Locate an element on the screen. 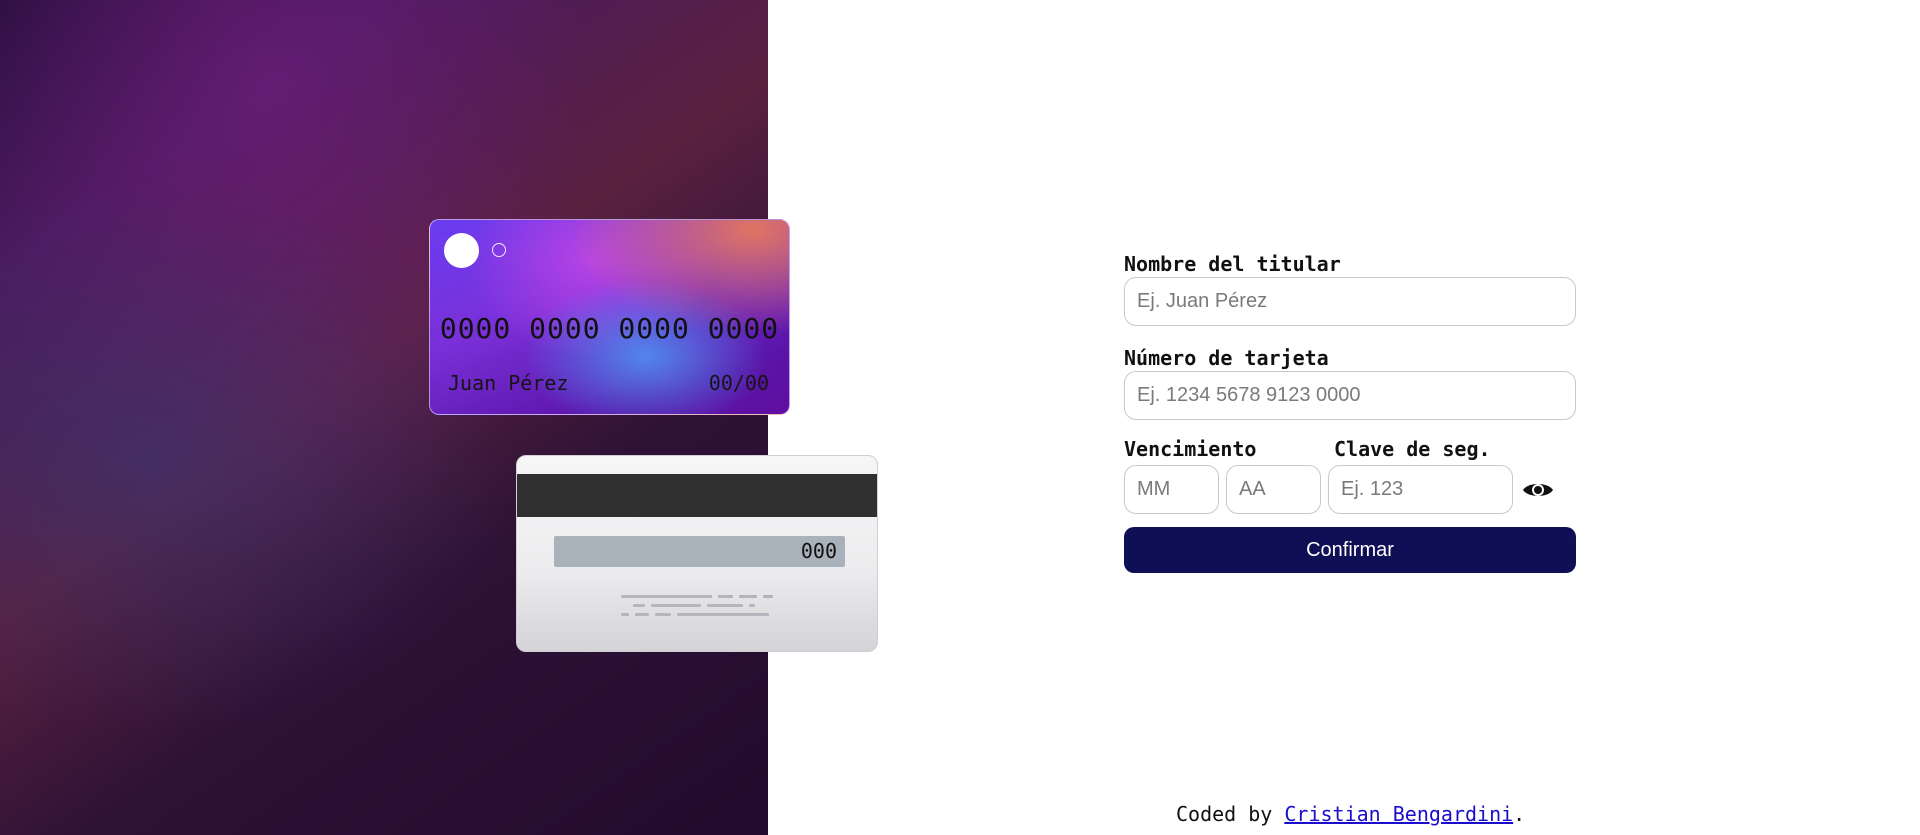  expiry-month-input is located at coordinates (1171, 489).